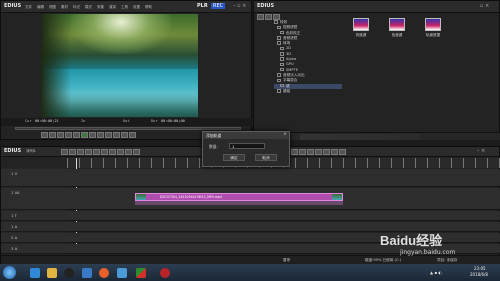 The width and height of the screenshot is (500, 281). What do you see at coordinates (234, 157) in the screenshot?
I see `ok-button: 确定` at bounding box center [234, 157].